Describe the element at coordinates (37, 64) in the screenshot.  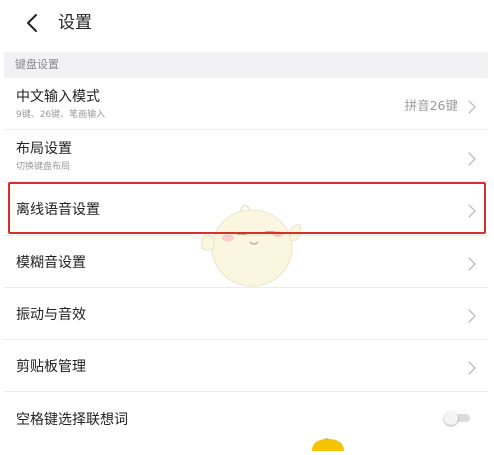
I see `section-title: 键盘设置` at that location.